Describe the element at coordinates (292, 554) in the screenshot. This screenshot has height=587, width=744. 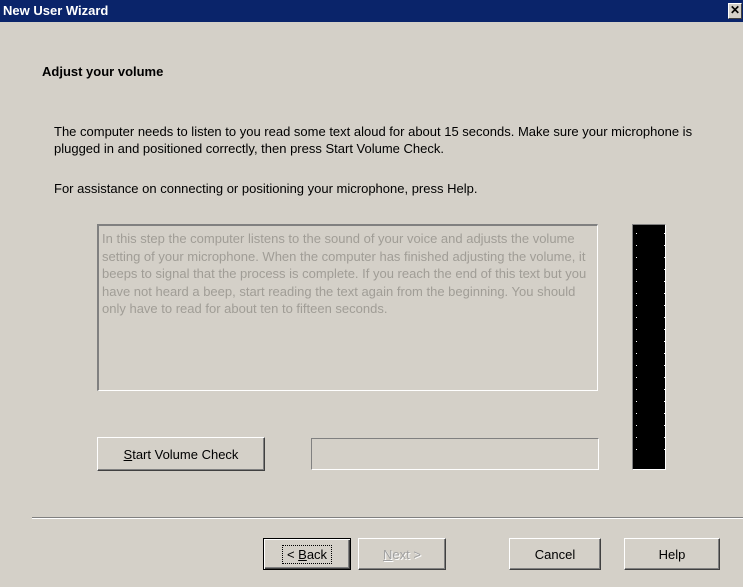
I see `back-prefix: <` at that location.